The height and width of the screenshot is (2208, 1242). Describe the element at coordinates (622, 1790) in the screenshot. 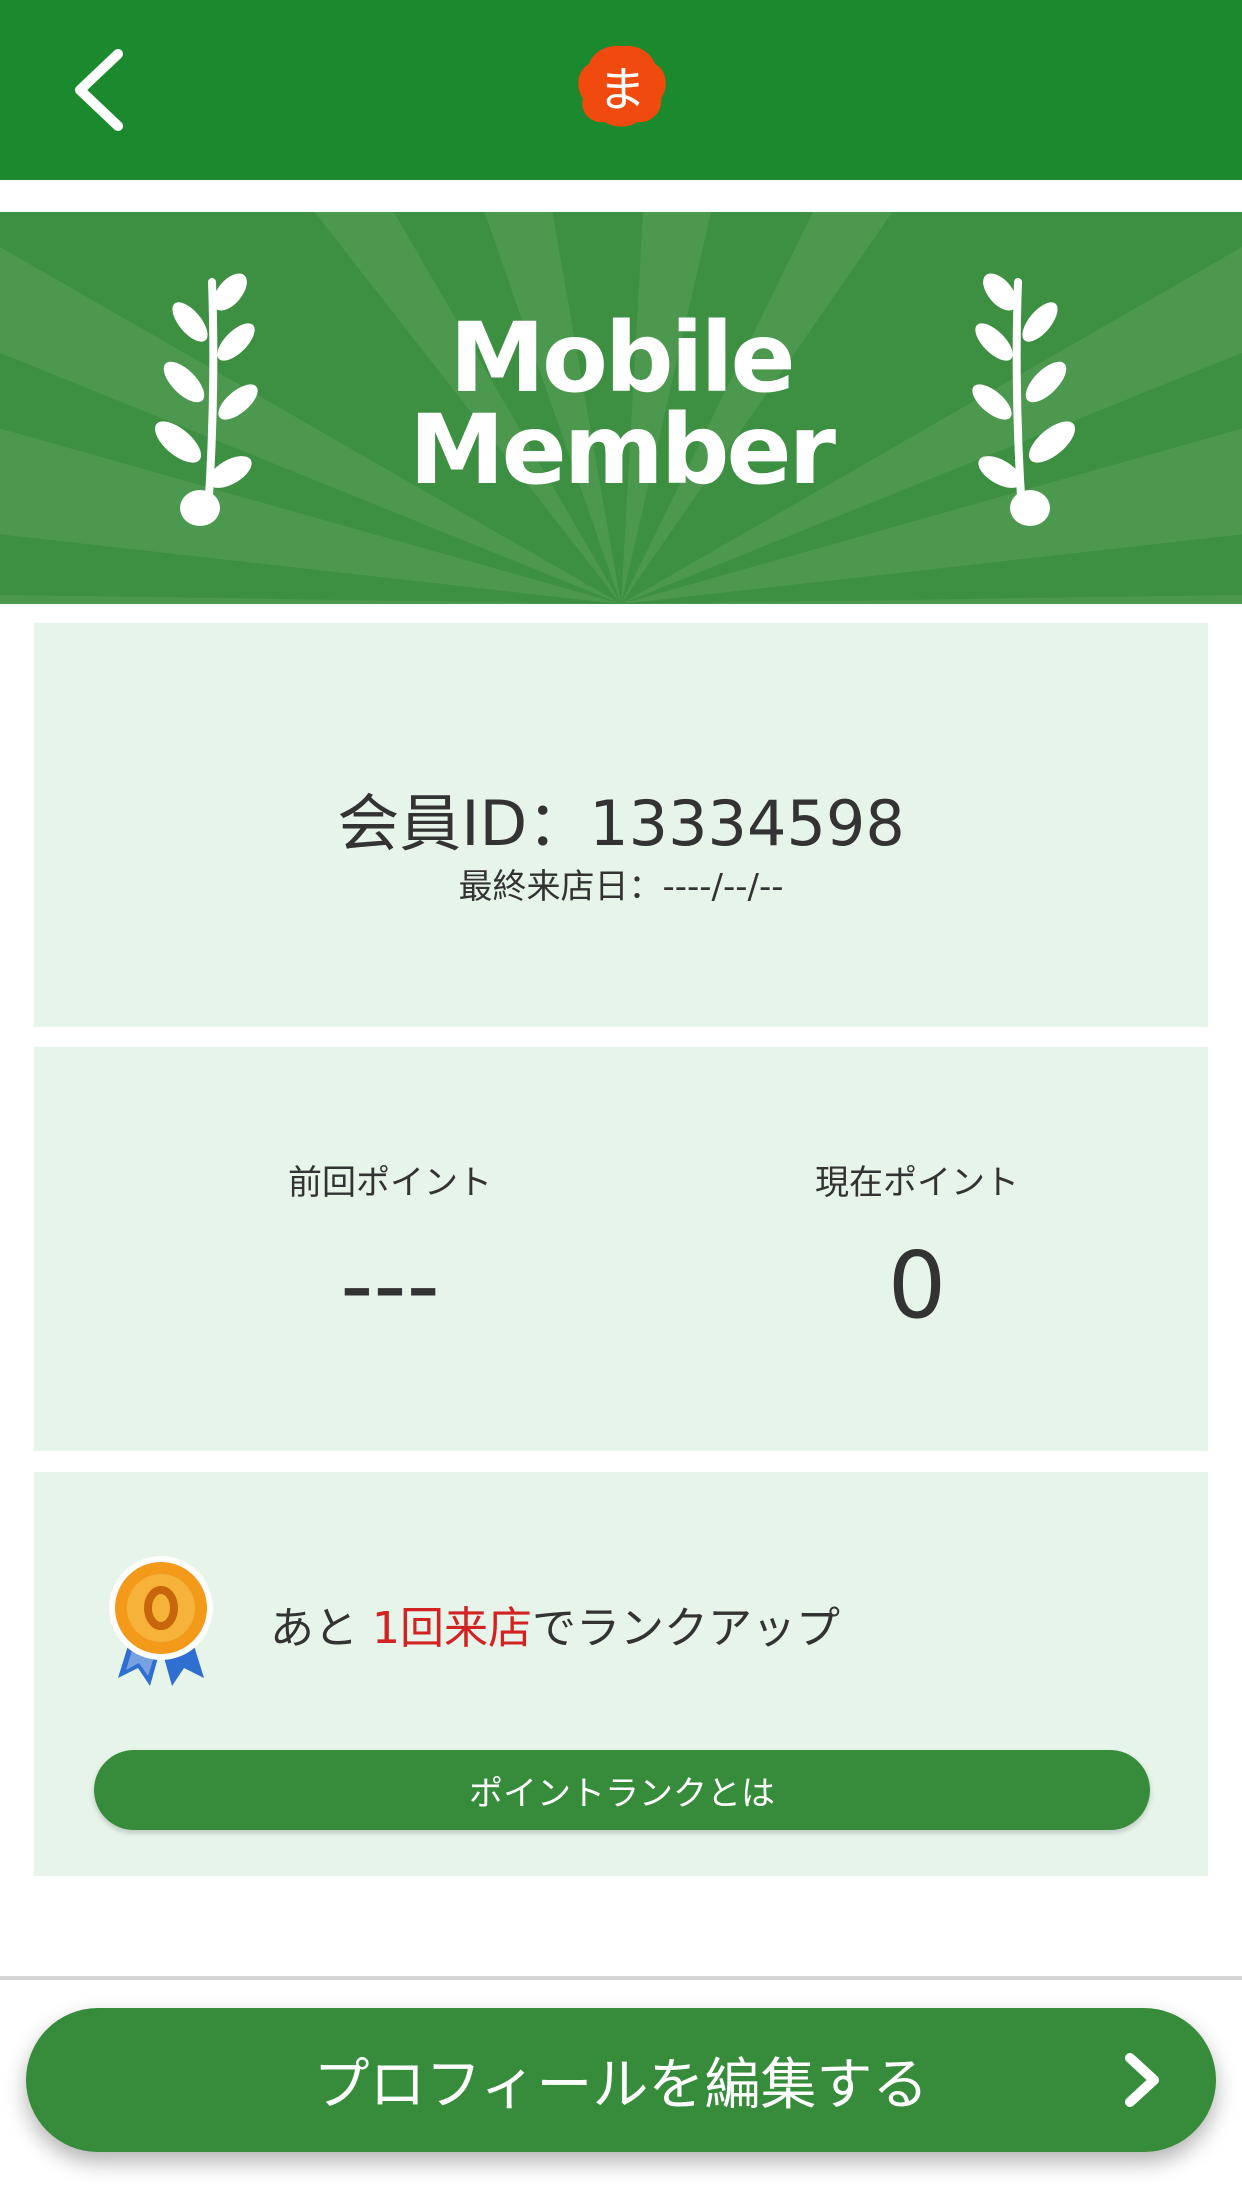

I see `point-rank-info-button: ポイントランクとは` at that location.